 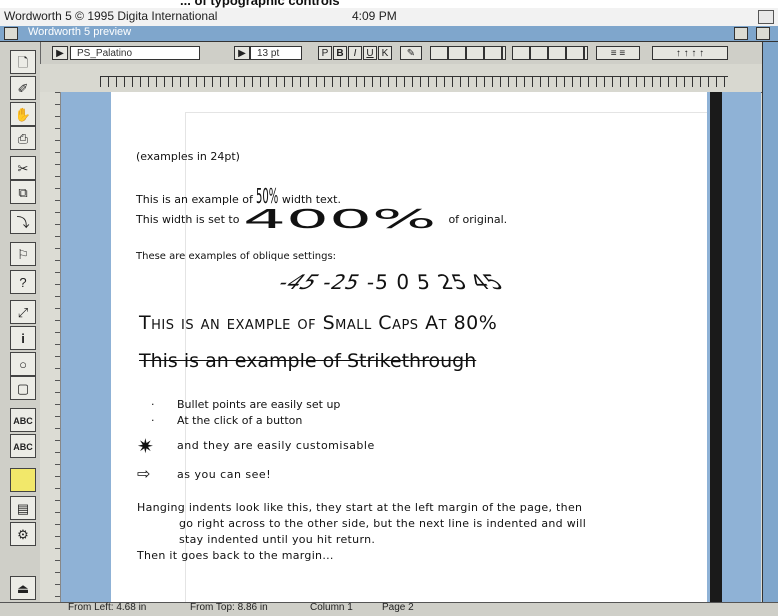 I want to click on save-icon: ✋, so click(x=23, y=114).